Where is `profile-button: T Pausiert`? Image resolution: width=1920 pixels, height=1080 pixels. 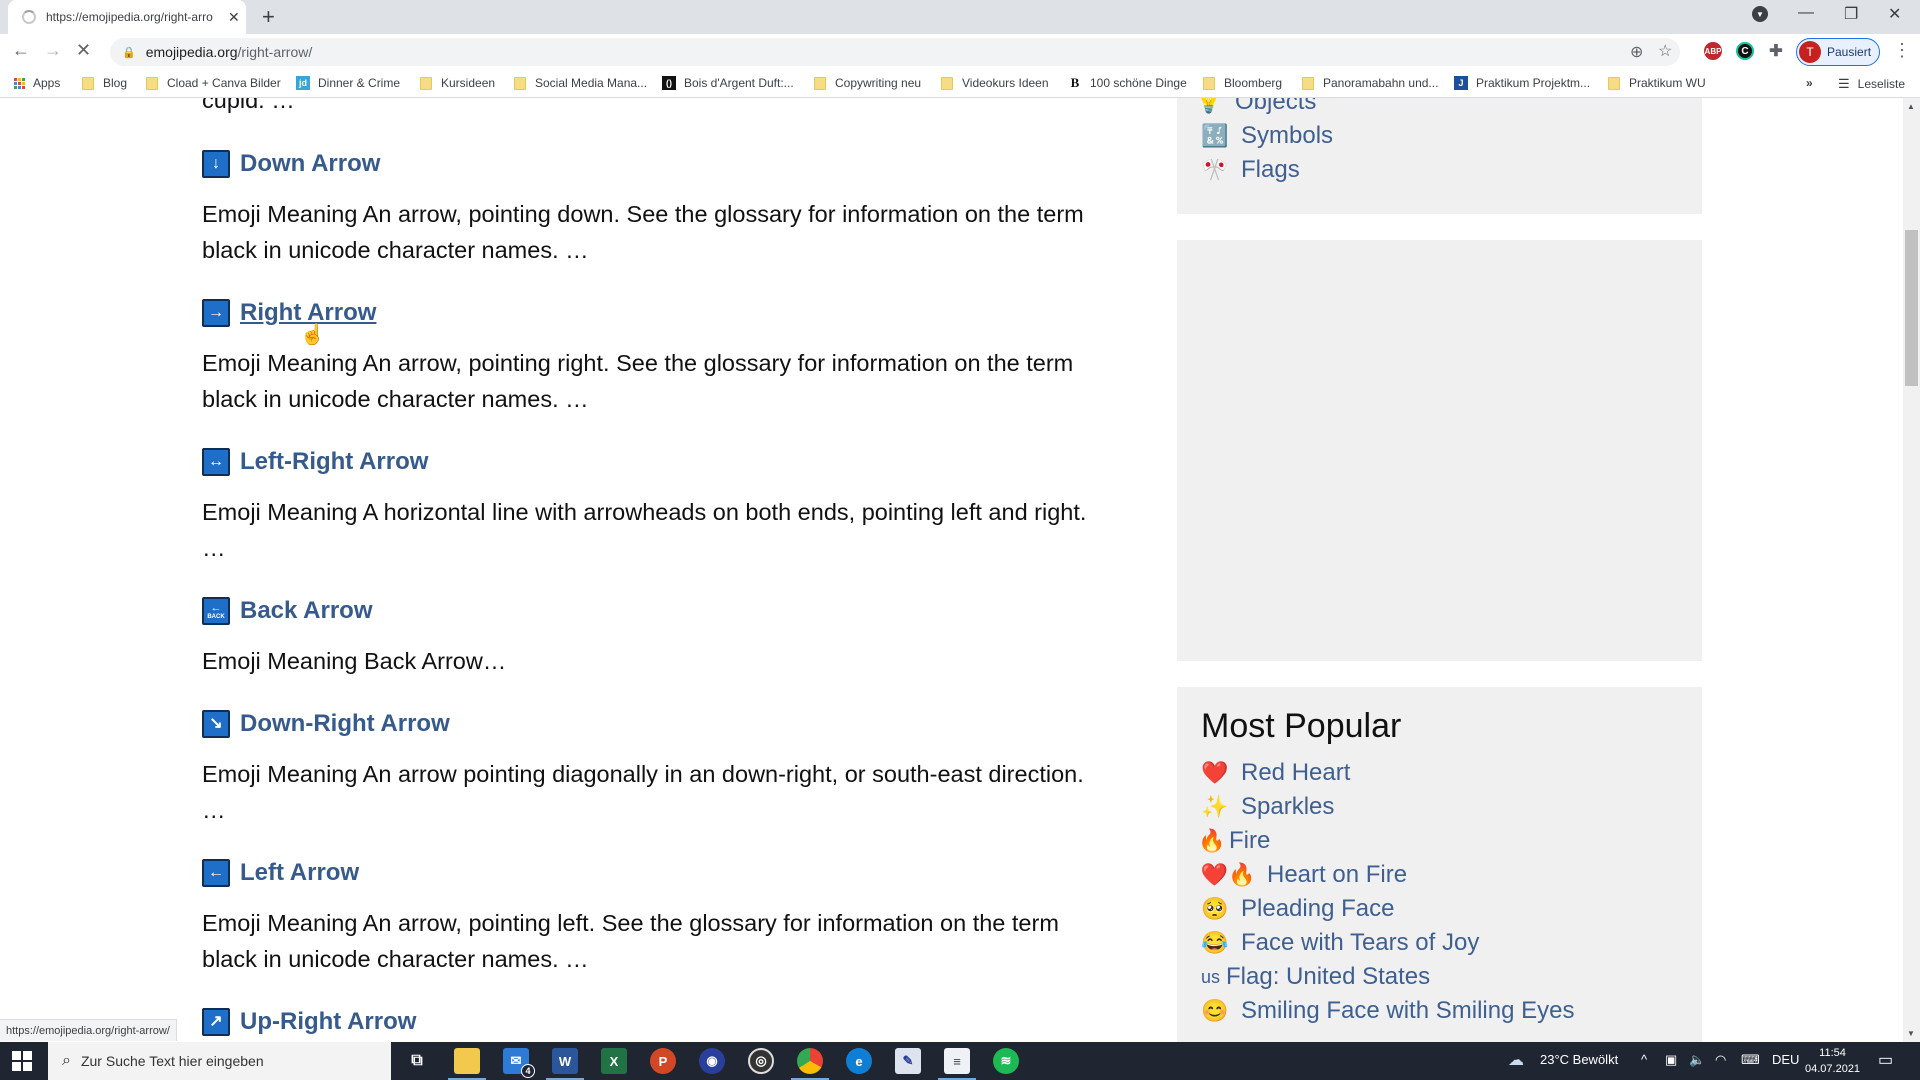
profile-button: T Pausiert is located at coordinates (1838, 52).